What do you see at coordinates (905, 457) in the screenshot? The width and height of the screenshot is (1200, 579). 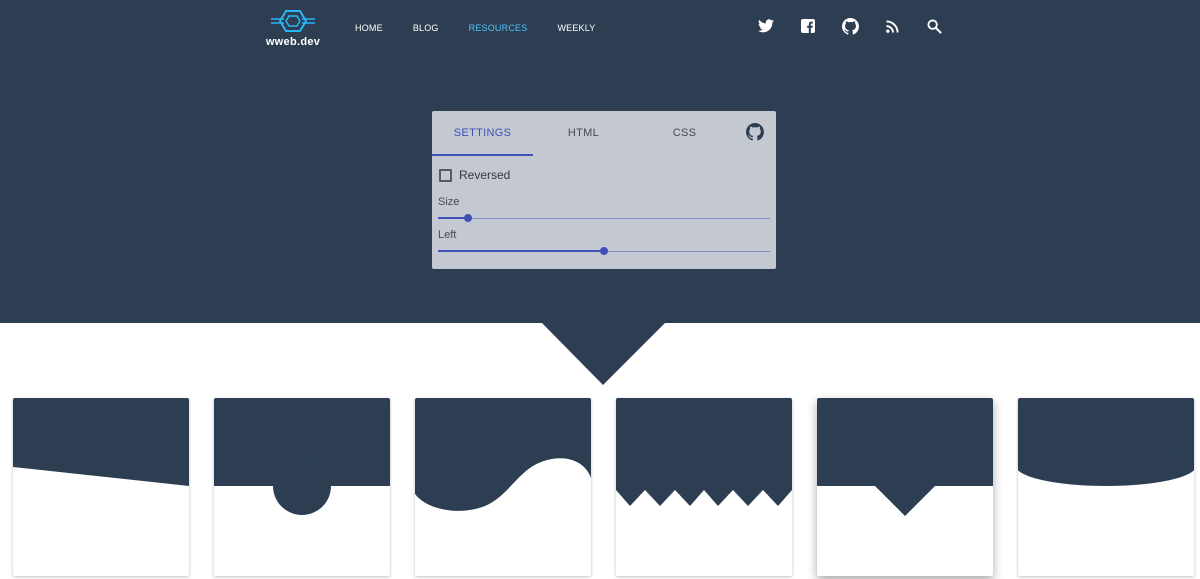 I see `triangle-divider-preview` at bounding box center [905, 457].